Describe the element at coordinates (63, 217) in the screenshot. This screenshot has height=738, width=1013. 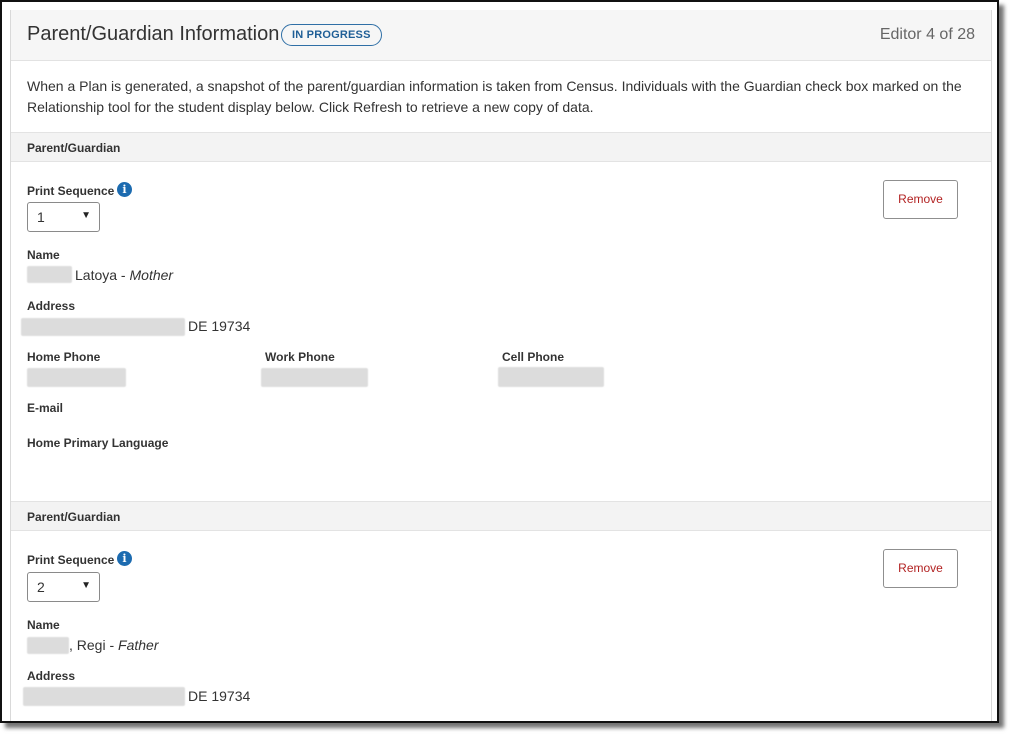
I see `print-sequence-select: 1 ▼` at that location.